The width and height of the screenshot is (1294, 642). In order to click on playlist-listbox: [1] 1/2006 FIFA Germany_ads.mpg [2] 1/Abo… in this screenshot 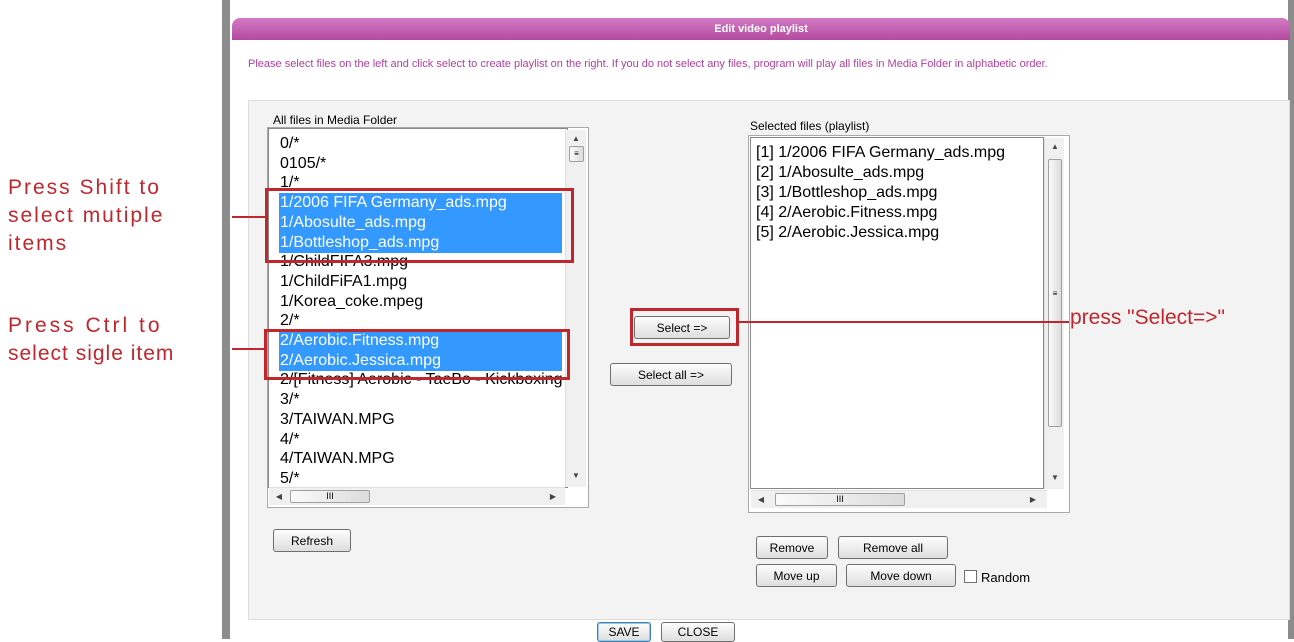, I will do `click(897, 313)`.